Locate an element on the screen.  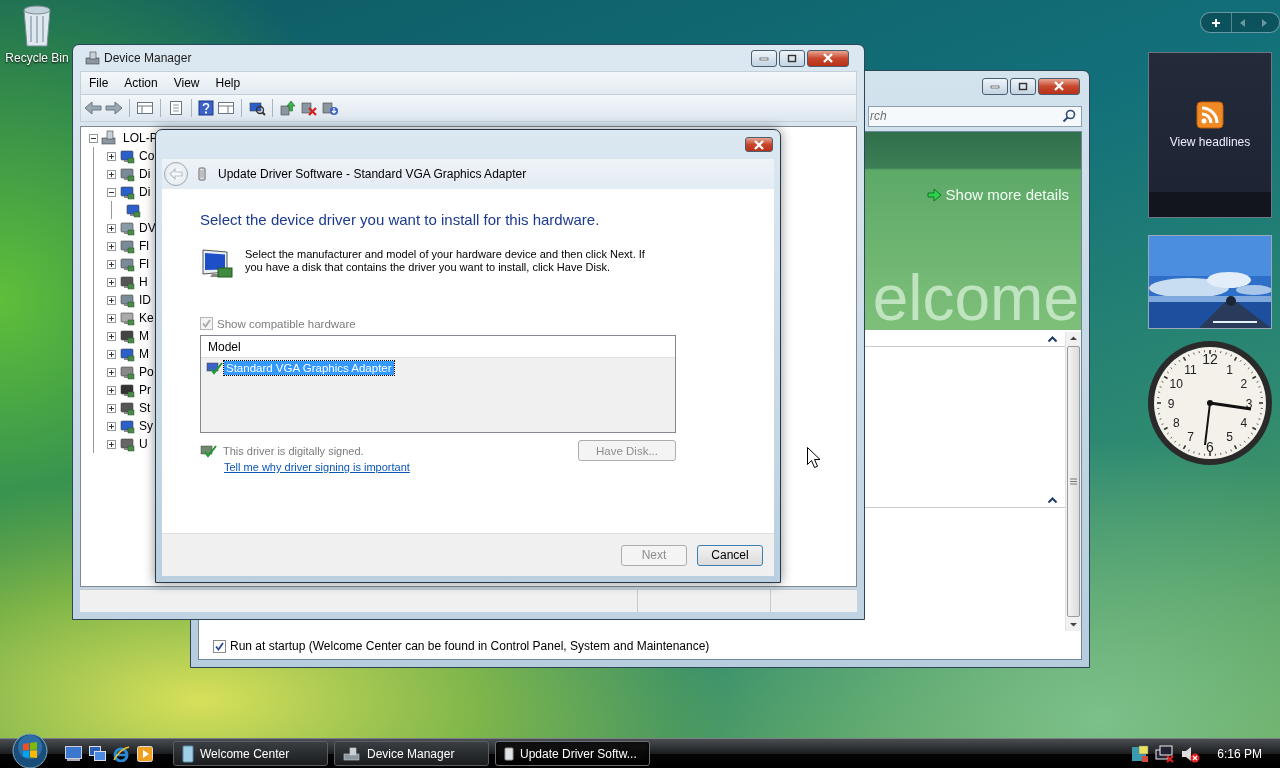
search-field: rch is located at coordinates (975, 116).